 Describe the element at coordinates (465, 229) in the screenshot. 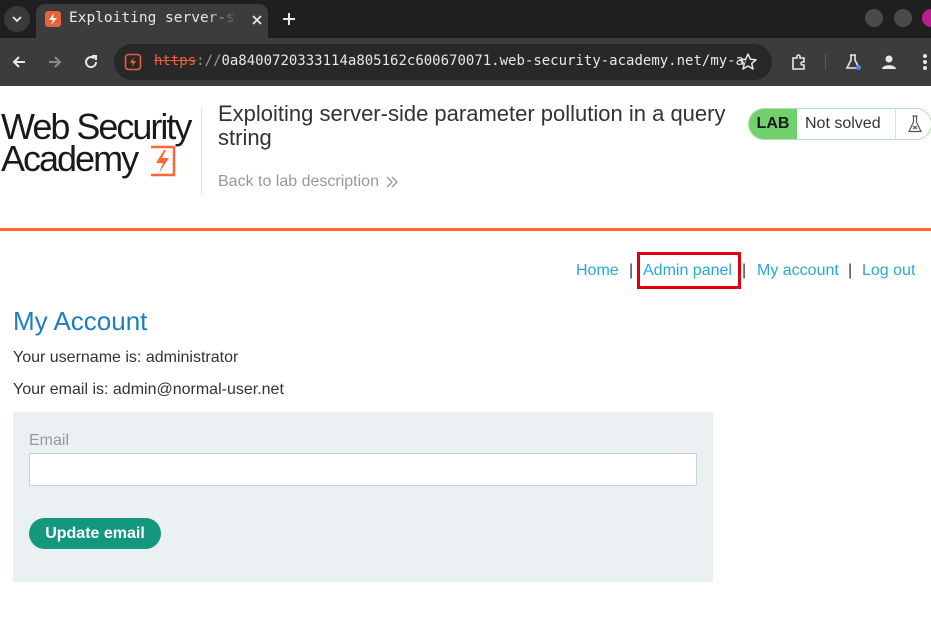

I see `header-orange-rule` at that location.